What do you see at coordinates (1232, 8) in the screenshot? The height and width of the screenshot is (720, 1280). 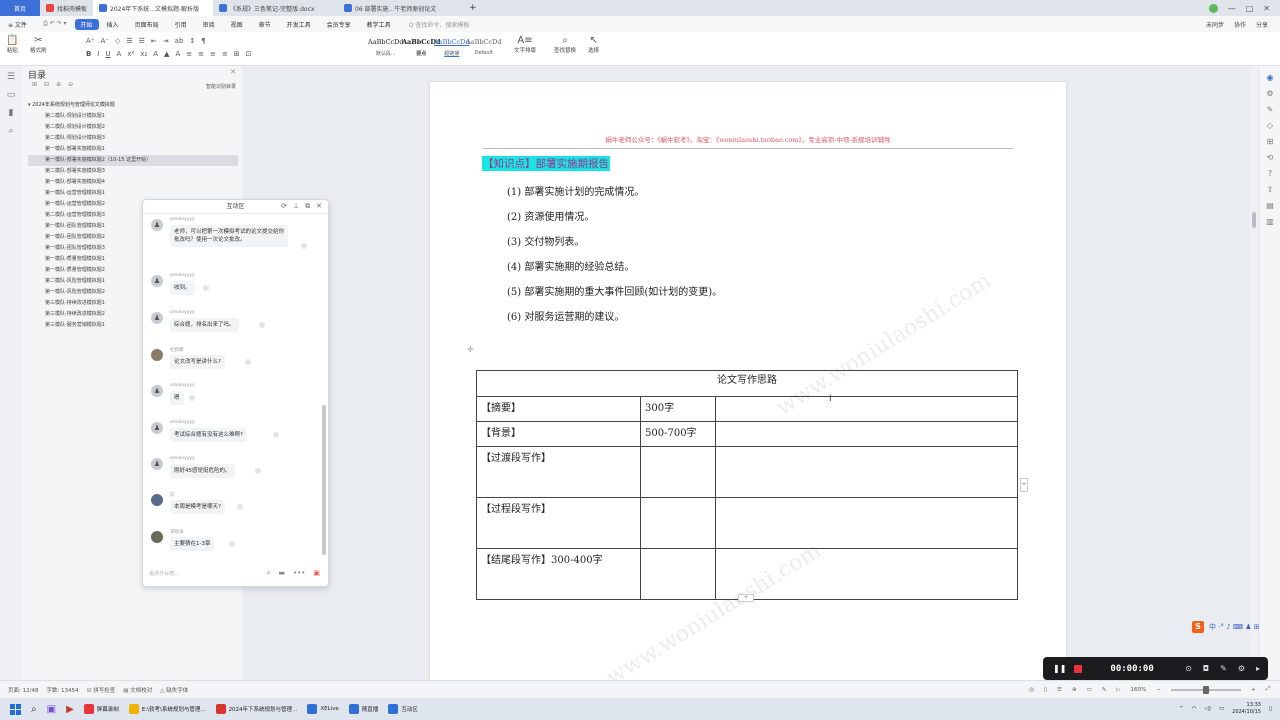 I see `minimize-icon: —` at bounding box center [1232, 8].